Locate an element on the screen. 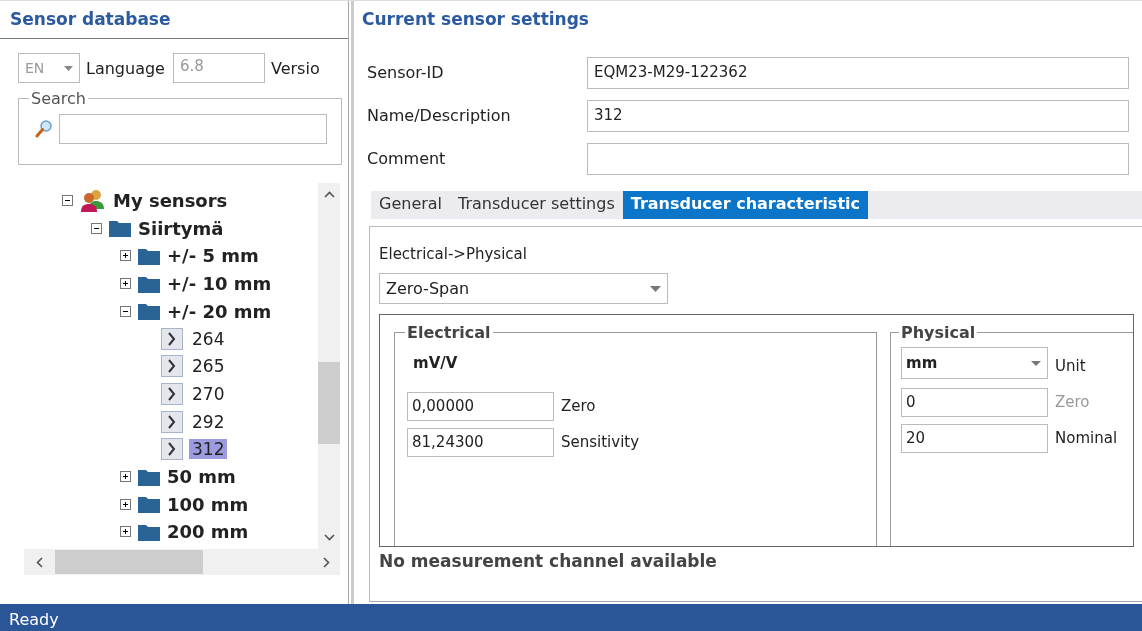 The height and width of the screenshot is (631, 1142). tree-item: +/- 20 mm is located at coordinates (219, 311).